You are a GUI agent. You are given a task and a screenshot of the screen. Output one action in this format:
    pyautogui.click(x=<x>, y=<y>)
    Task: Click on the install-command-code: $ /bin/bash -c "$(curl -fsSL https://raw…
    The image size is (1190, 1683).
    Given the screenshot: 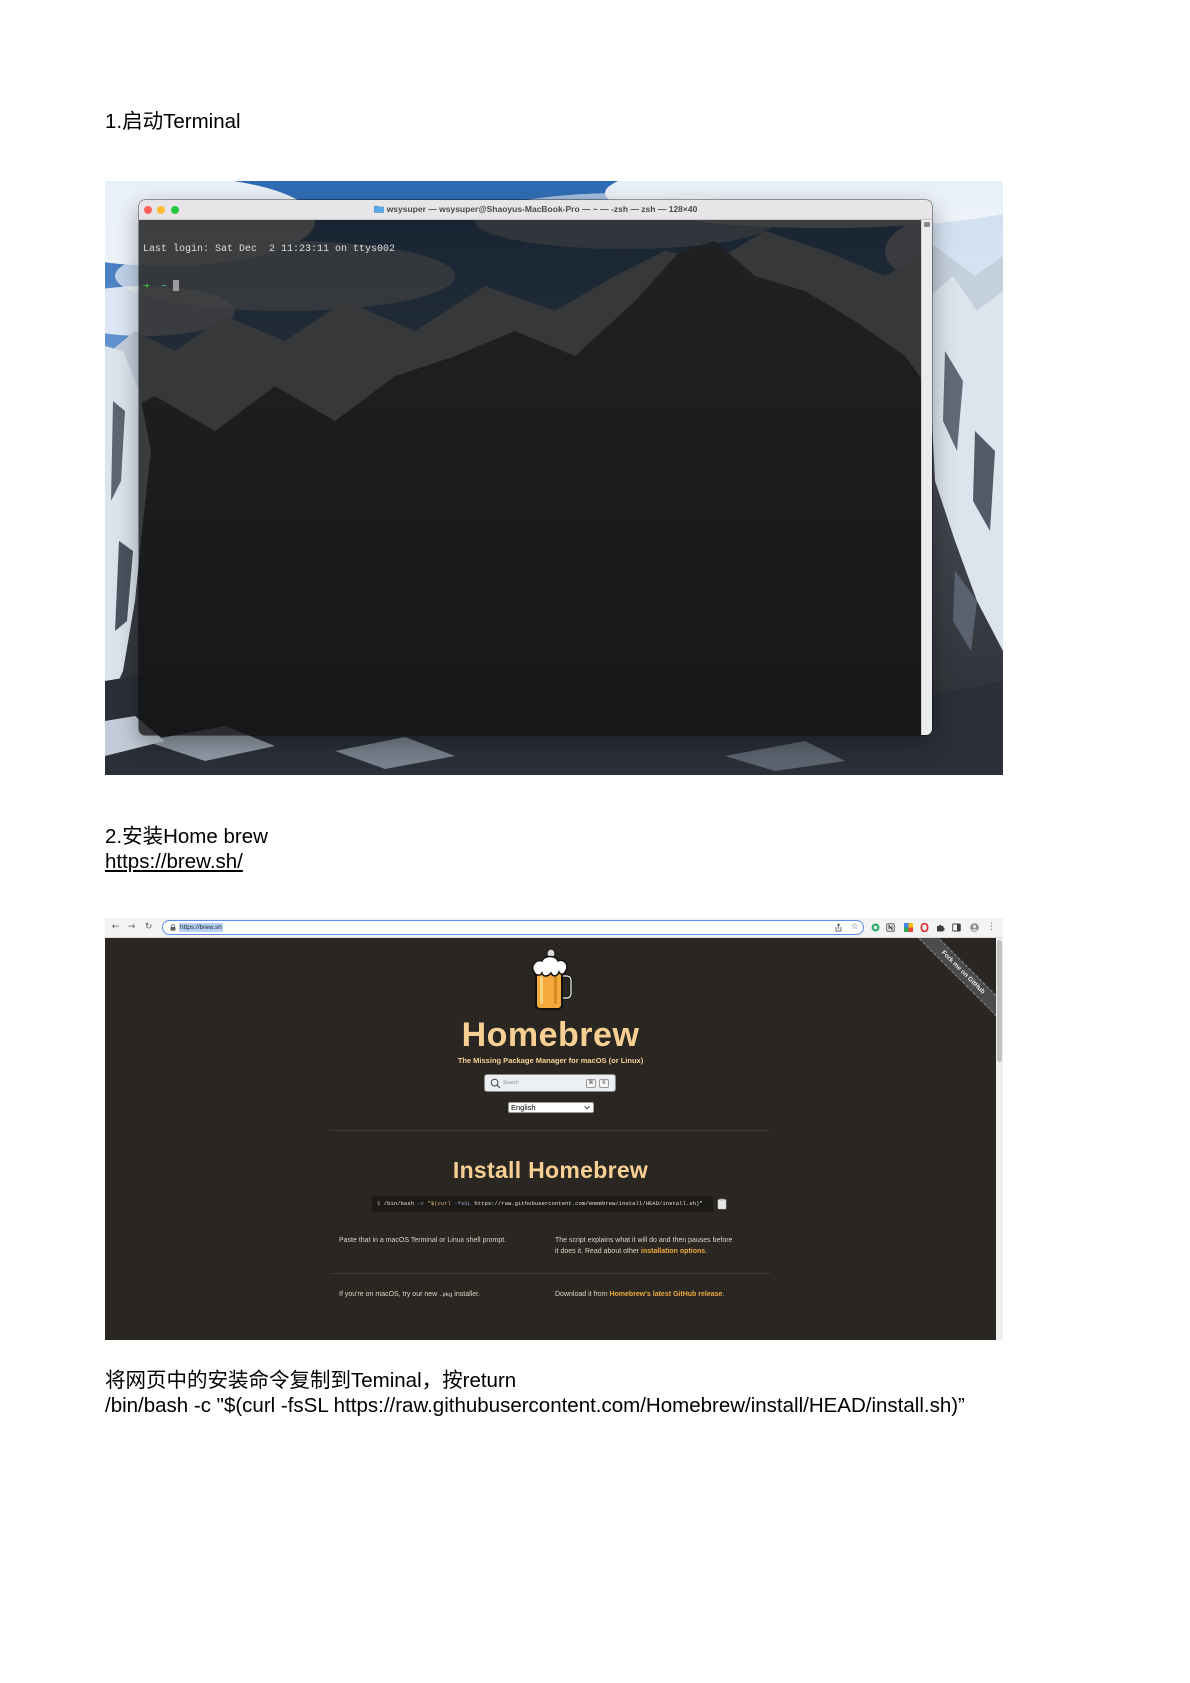 What is the action you would take?
    pyautogui.click(x=542, y=1204)
    